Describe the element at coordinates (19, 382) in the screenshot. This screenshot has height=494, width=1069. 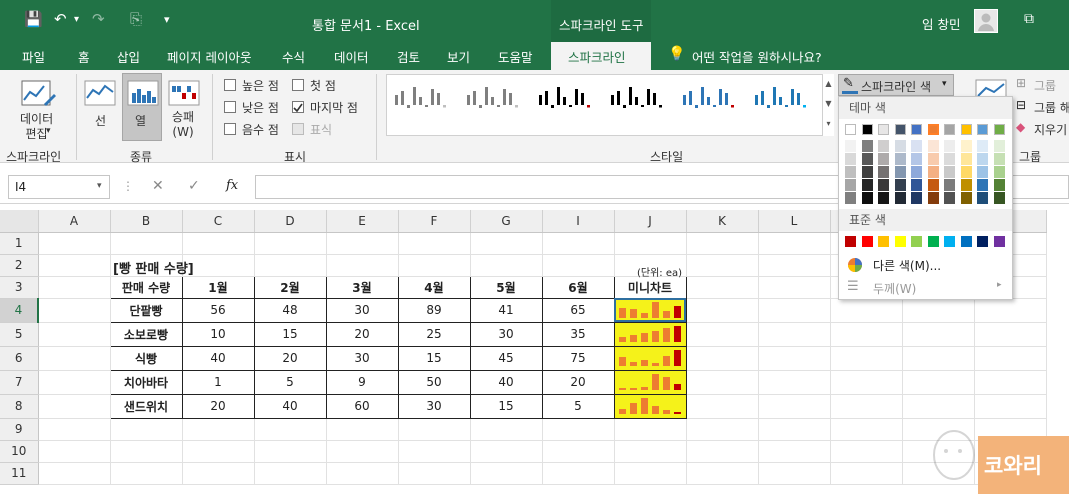
I see `row-header: 7` at that location.